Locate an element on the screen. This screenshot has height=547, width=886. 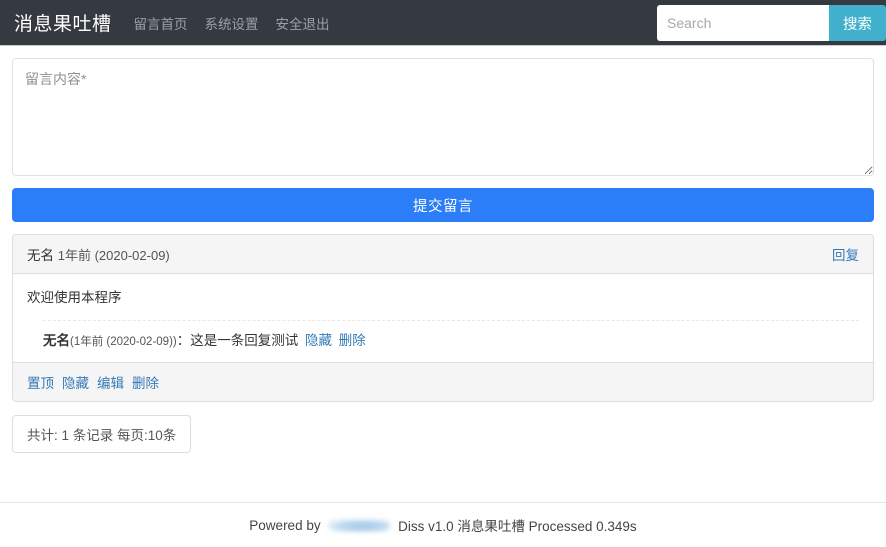
reply-author: 无名 is located at coordinates (56, 341).